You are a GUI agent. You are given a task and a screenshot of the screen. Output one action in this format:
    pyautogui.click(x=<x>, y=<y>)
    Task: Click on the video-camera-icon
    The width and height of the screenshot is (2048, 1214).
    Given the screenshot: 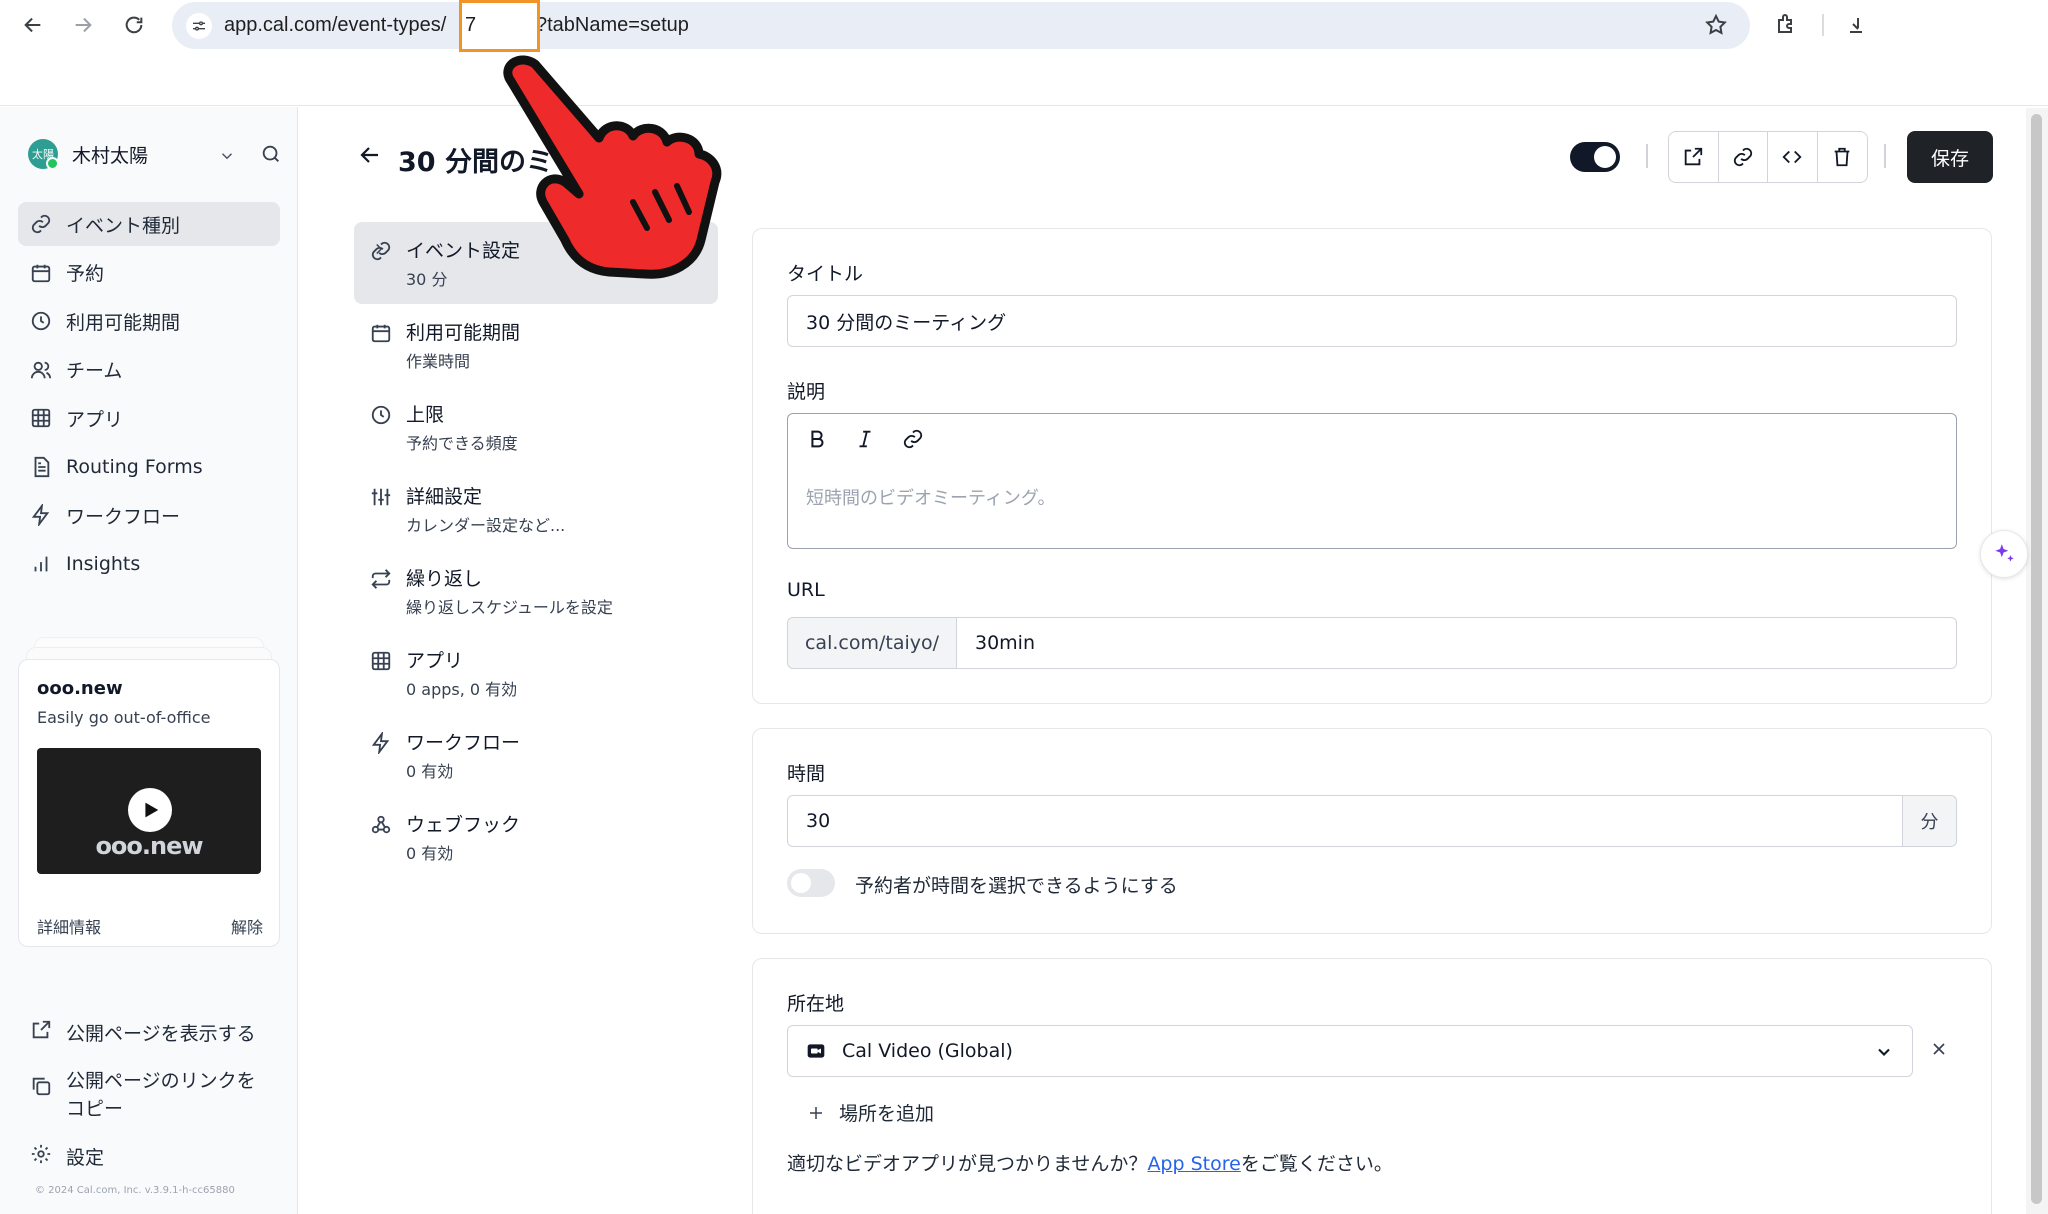 What is the action you would take?
    pyautogui.click(x=816, y=1051)
    